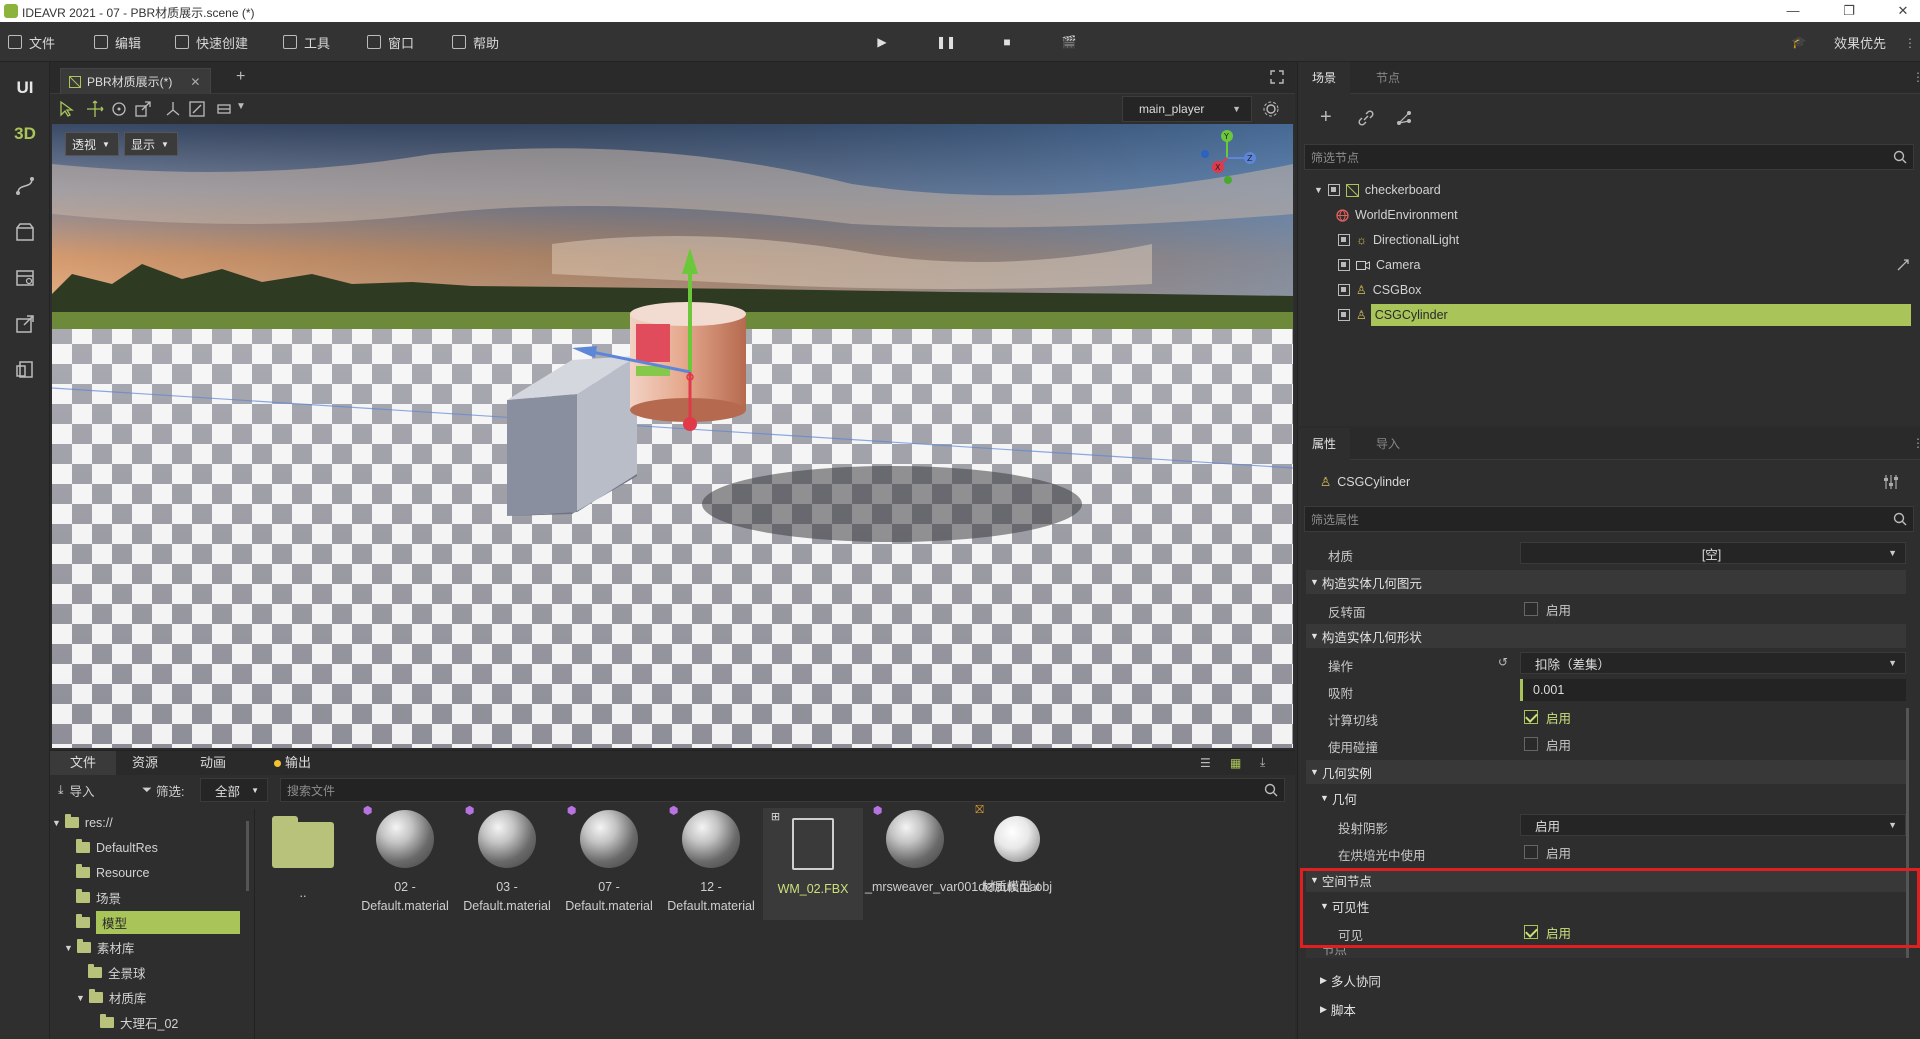 The image size is (1920, 1039). What do you see at coordinates (25, 232) in the screenshot?
I see `store-icon` at bounding box center [25, 232].